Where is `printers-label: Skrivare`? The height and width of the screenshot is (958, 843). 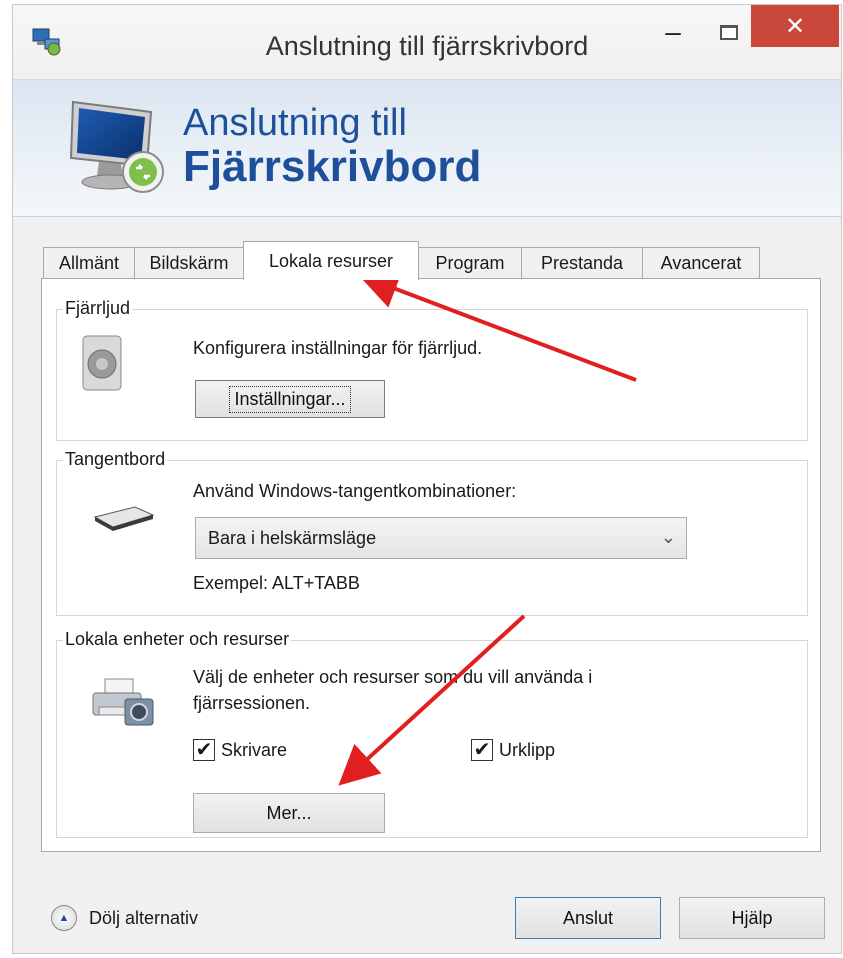
printers-label: Skrivare is located at coordinates (254, 749).